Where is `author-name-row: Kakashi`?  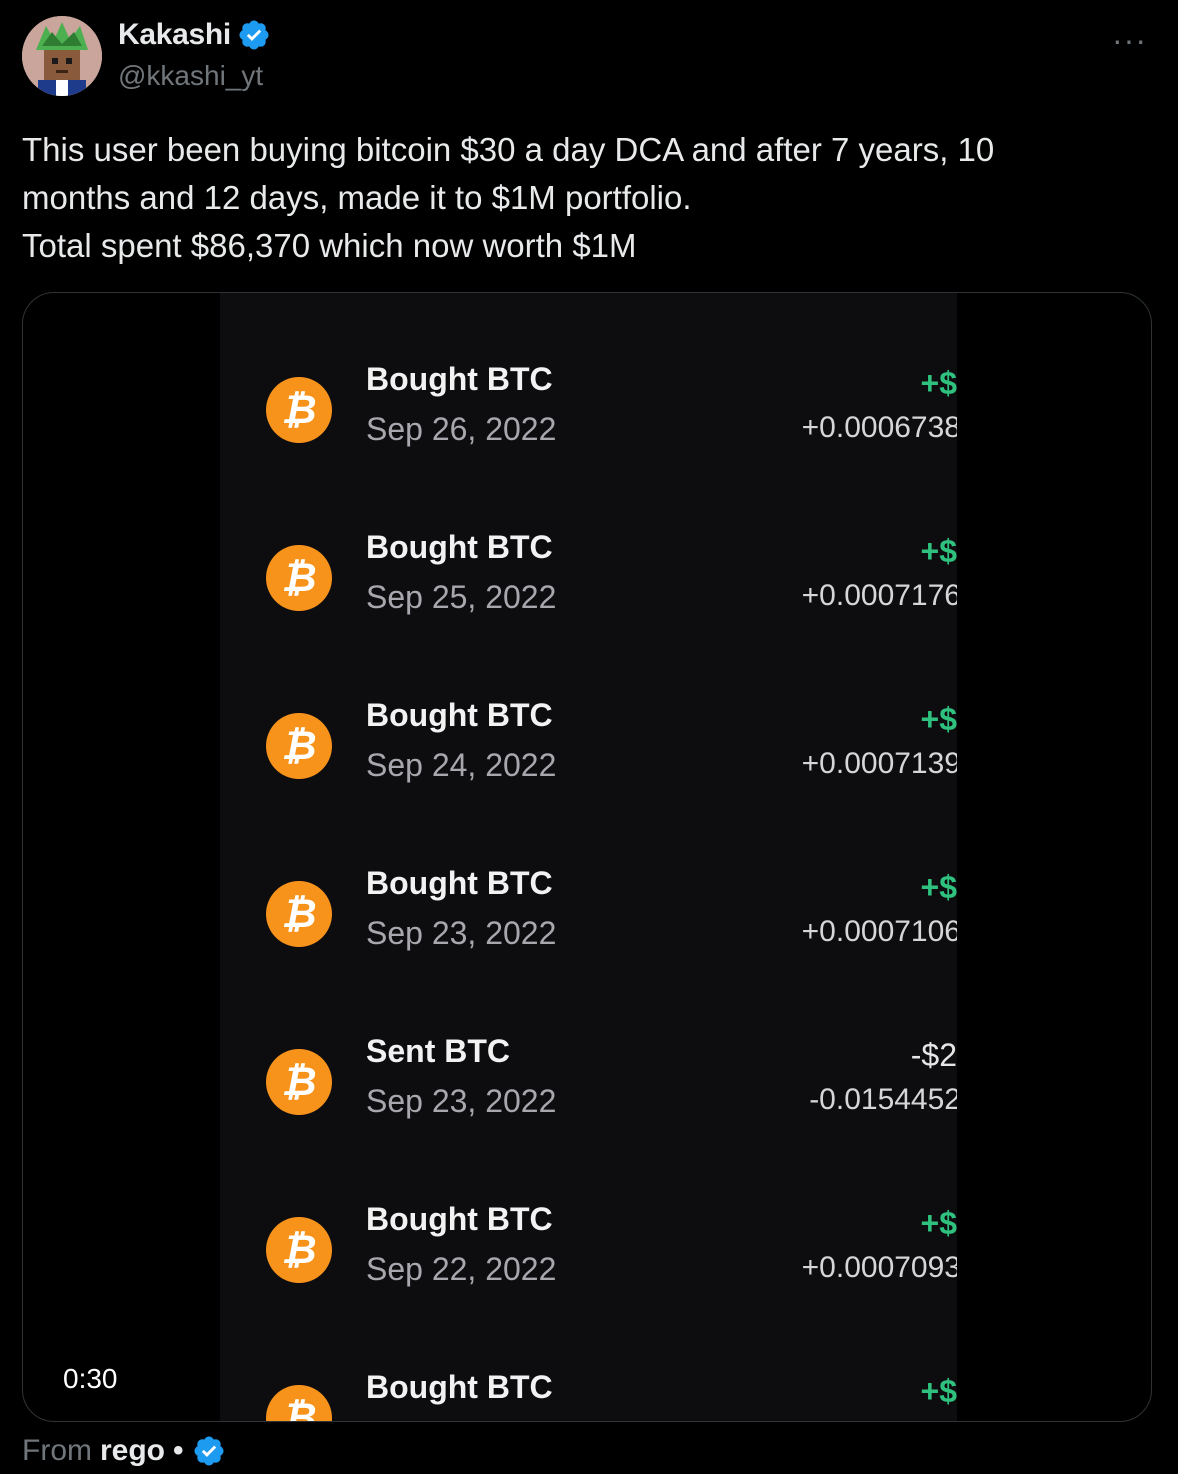
author-name-row: Kakashi is located at coordinates (194, 35).